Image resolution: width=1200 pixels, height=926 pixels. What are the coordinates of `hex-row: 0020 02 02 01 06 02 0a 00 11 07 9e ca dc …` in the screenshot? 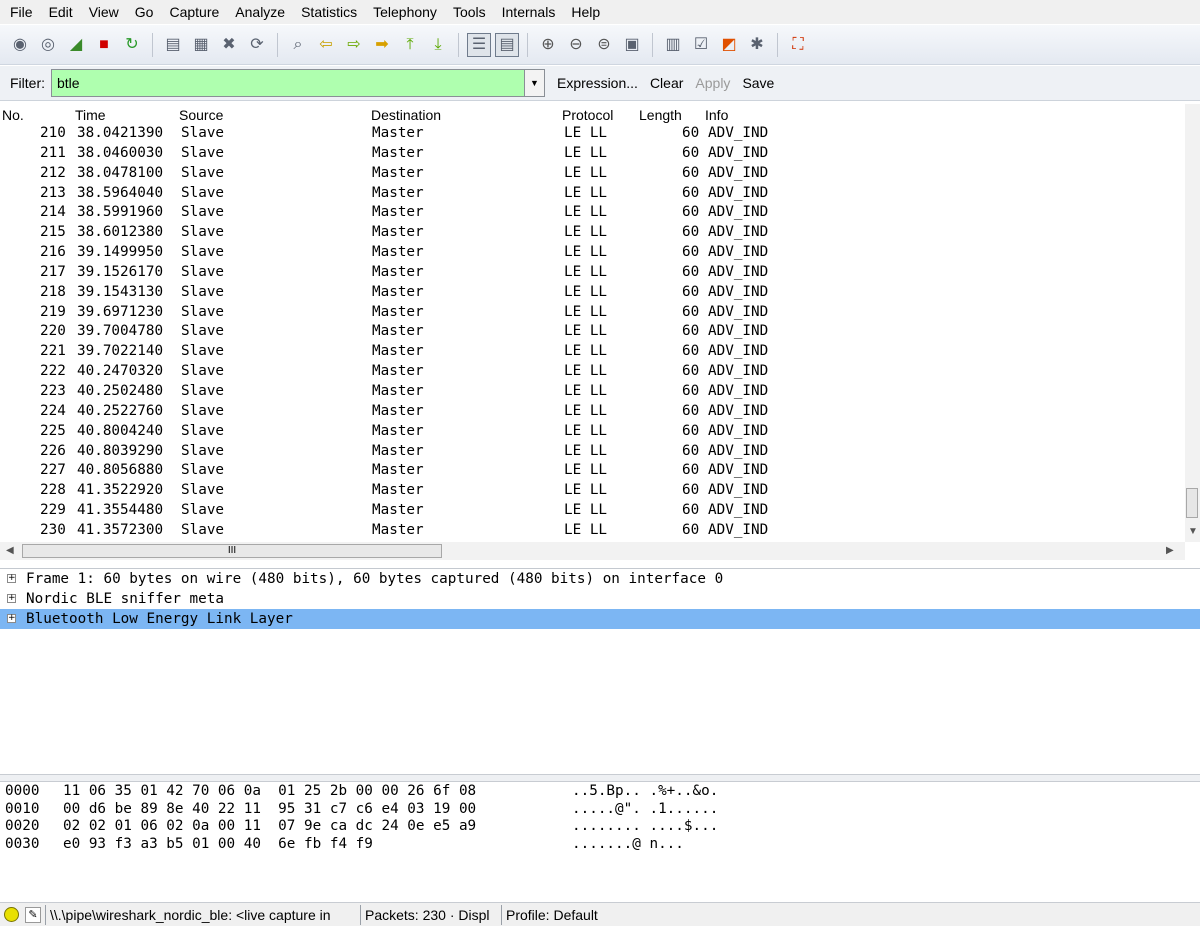 It's located at (600, 827).